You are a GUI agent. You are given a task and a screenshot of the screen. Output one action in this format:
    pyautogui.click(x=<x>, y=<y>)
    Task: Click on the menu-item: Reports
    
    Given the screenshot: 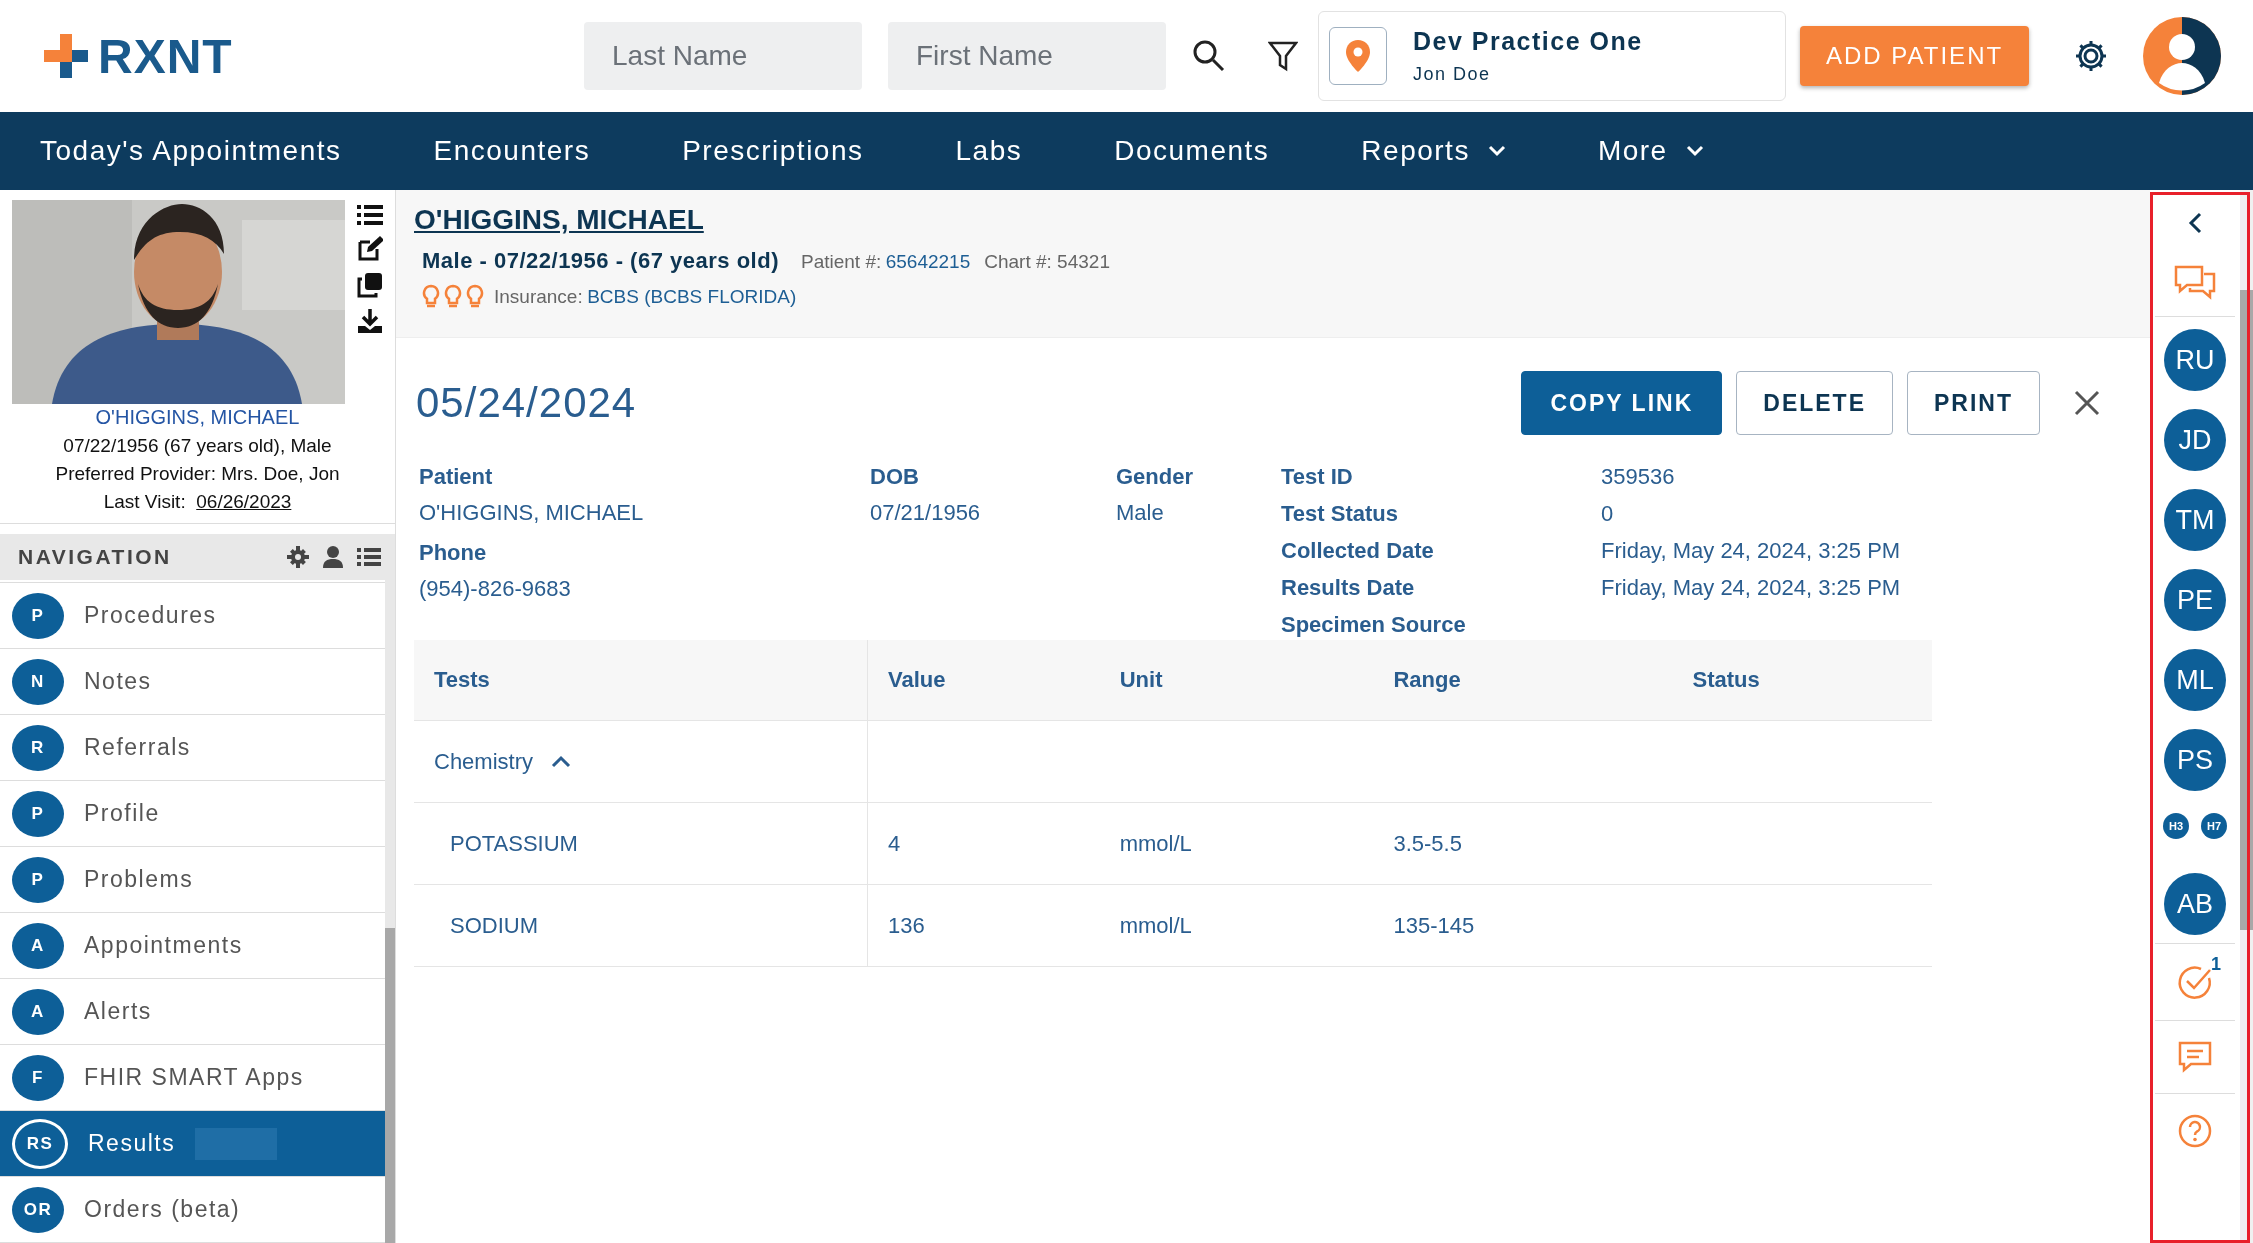 What is the action you would take?
    pyautogui.click(x=1433, y=151)
    